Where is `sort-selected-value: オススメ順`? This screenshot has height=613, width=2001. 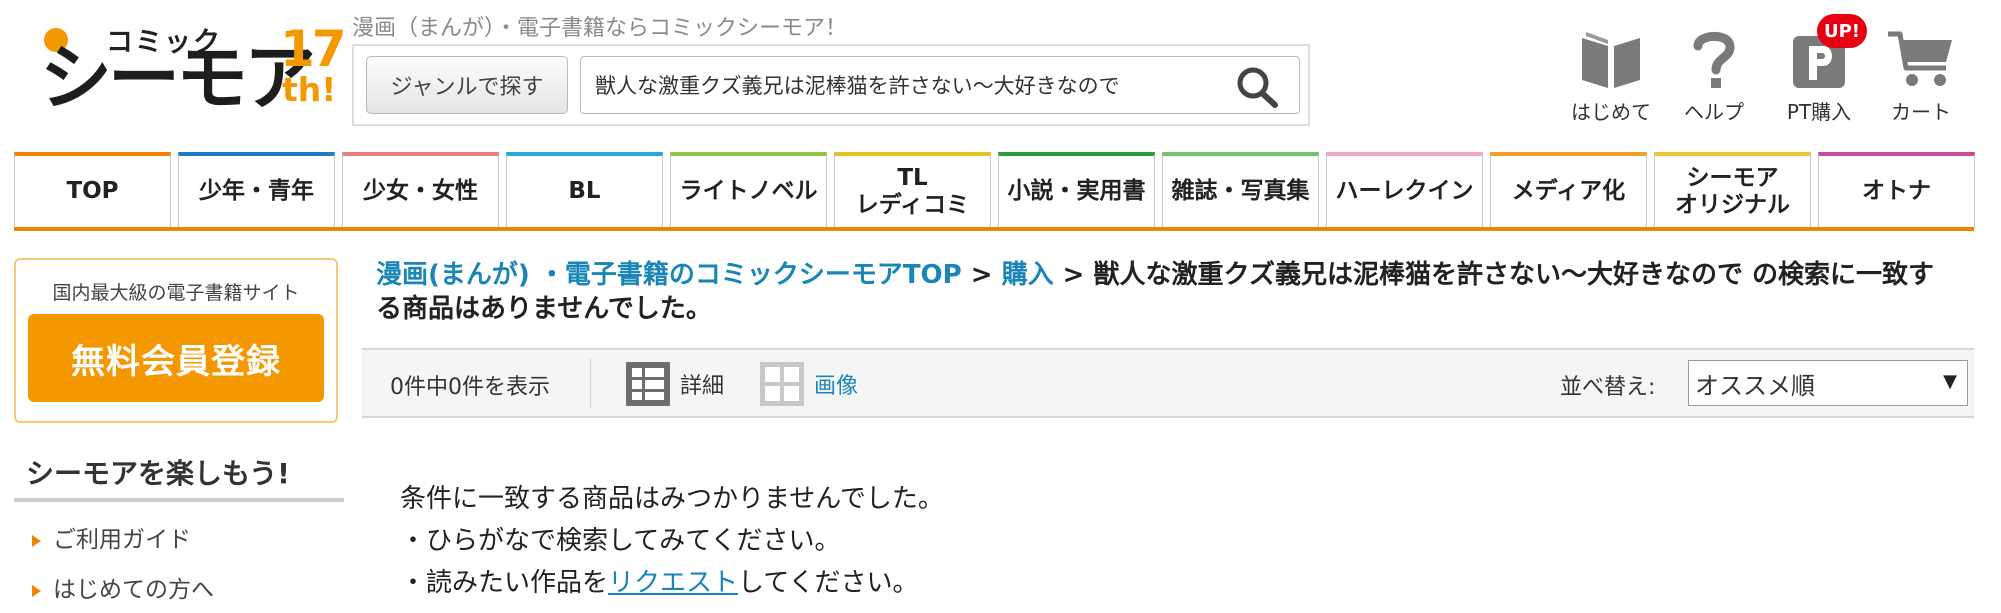 sort-selected-value: オススメ順 is located at coordinates (1755, 385).